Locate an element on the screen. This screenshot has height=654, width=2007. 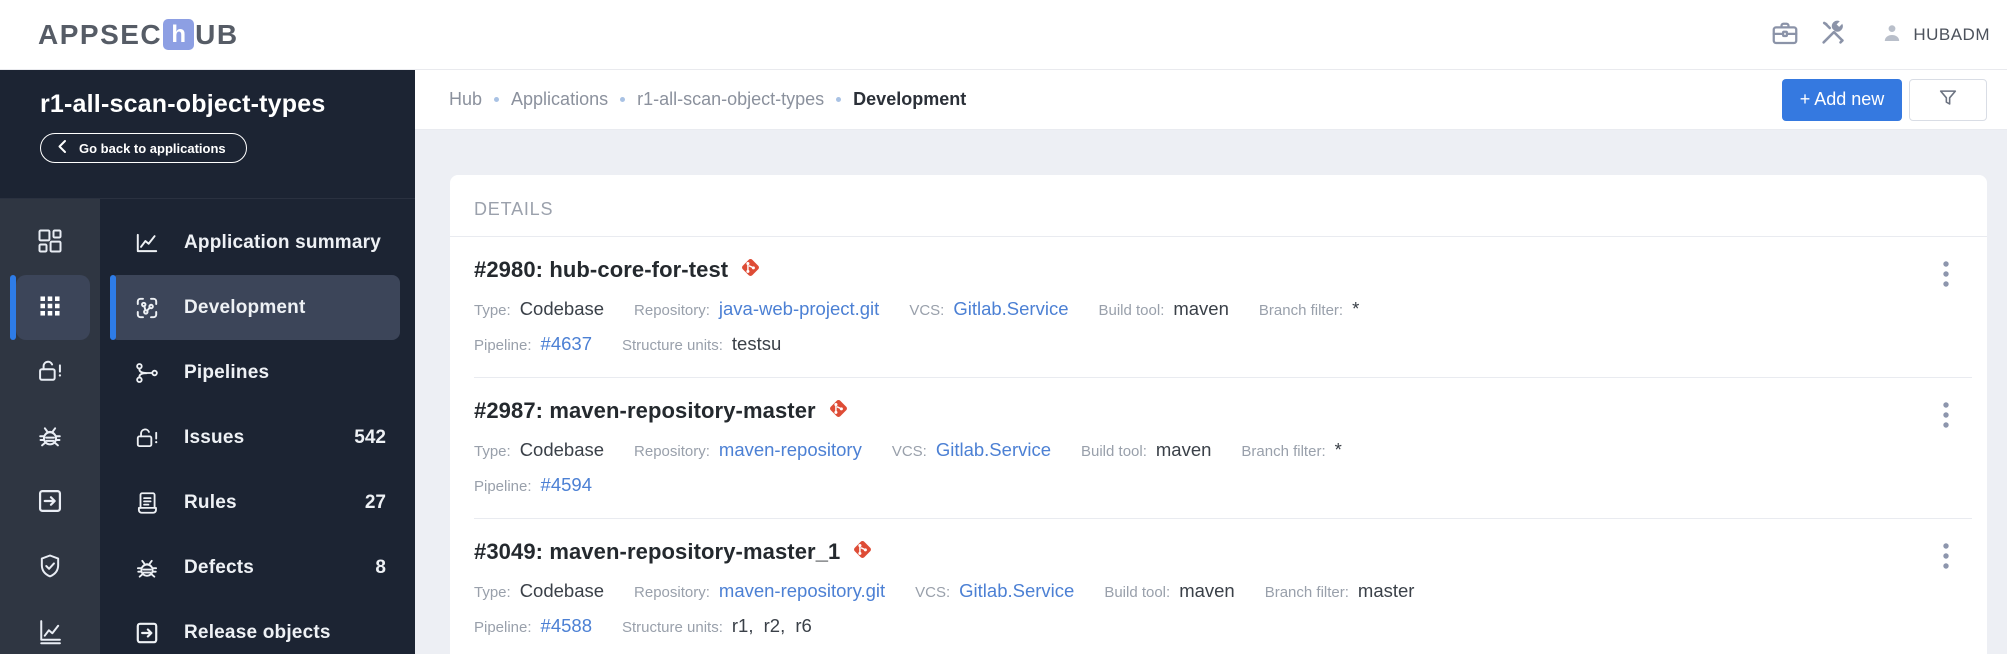
shield-check-icon is located at coordinates (50, 567).